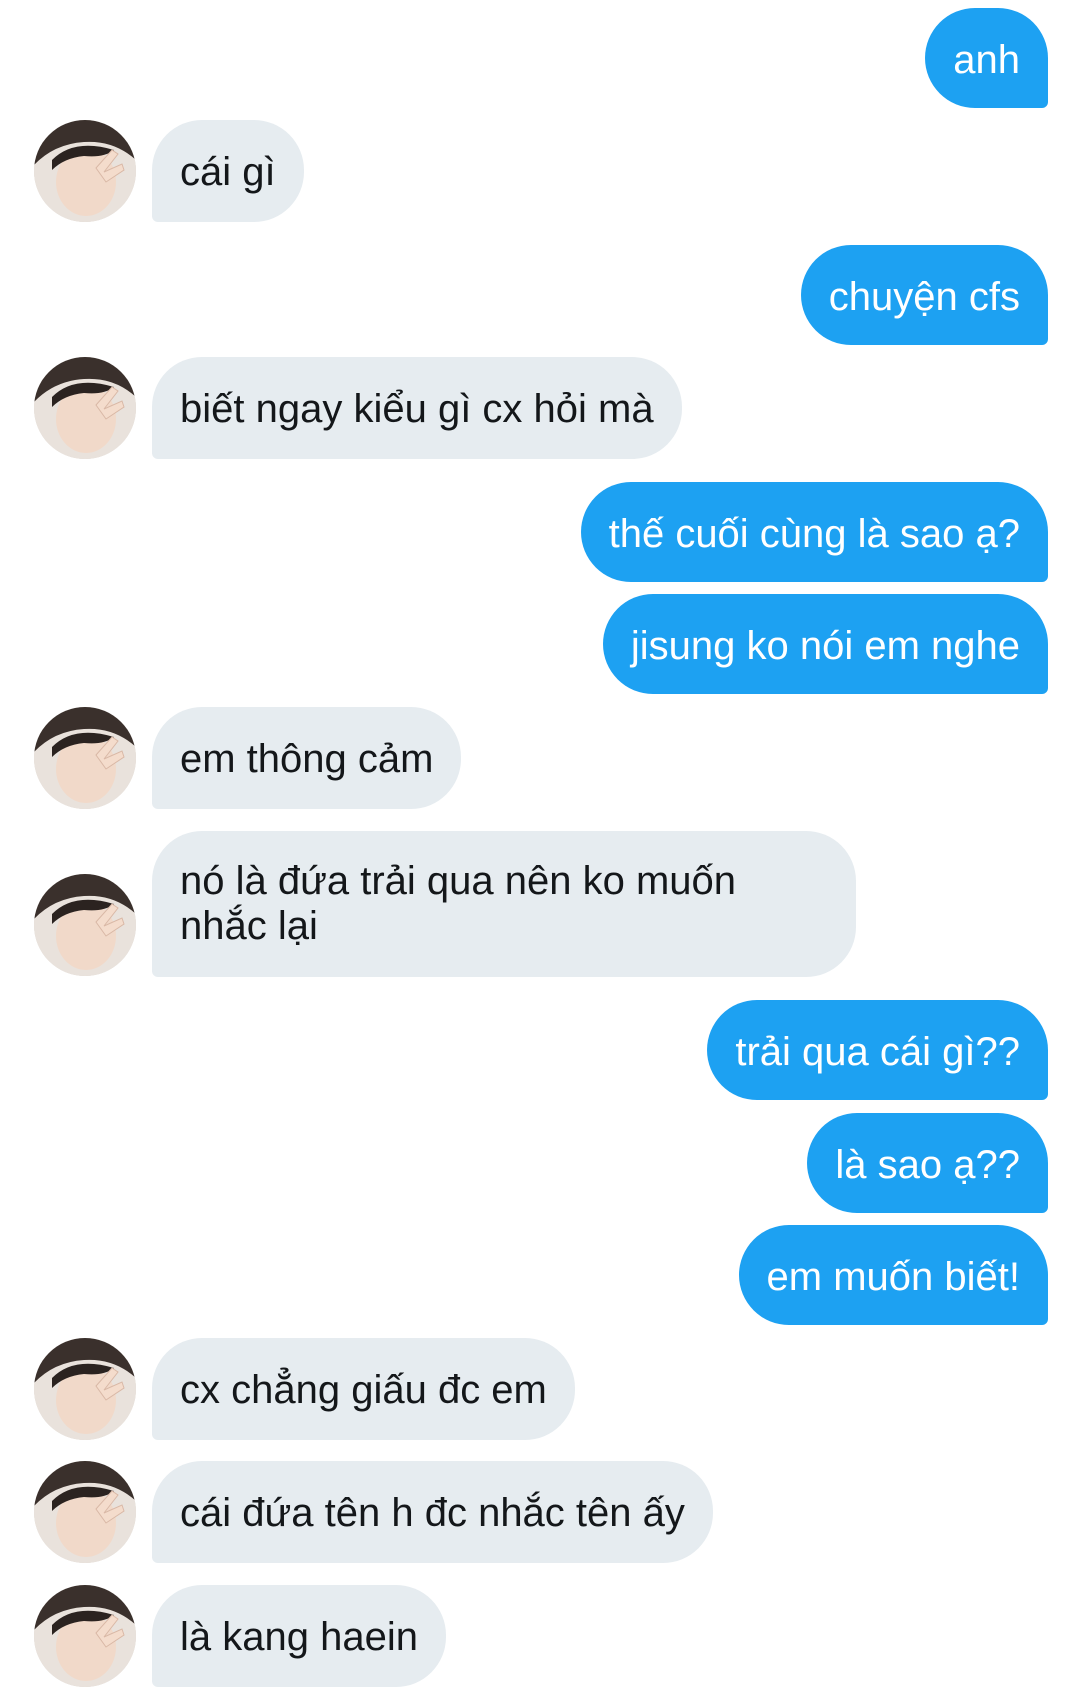 The height and width of the screenshot is (1688, 1080). I want to click on message-text: trải qua cái gì??, so click(877, 1052).